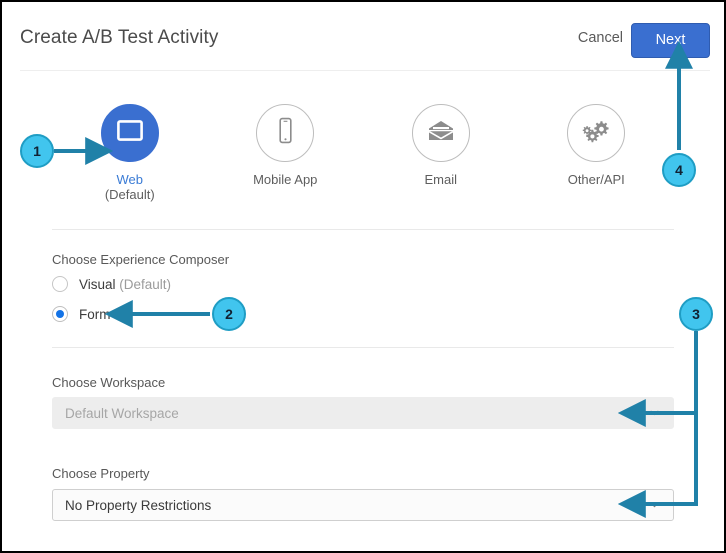 The width and height of the screenshot is (726, 553). Describe the element at coordinates (363, 36) in the screenshot. I see `dialog-header: Create A/B Test Activity Cancel Next` at that location.